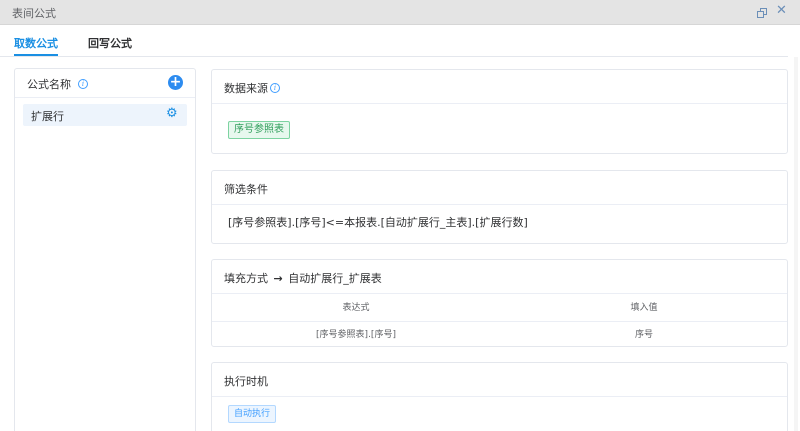  I want to click on scrollbar, so click(796, 244).